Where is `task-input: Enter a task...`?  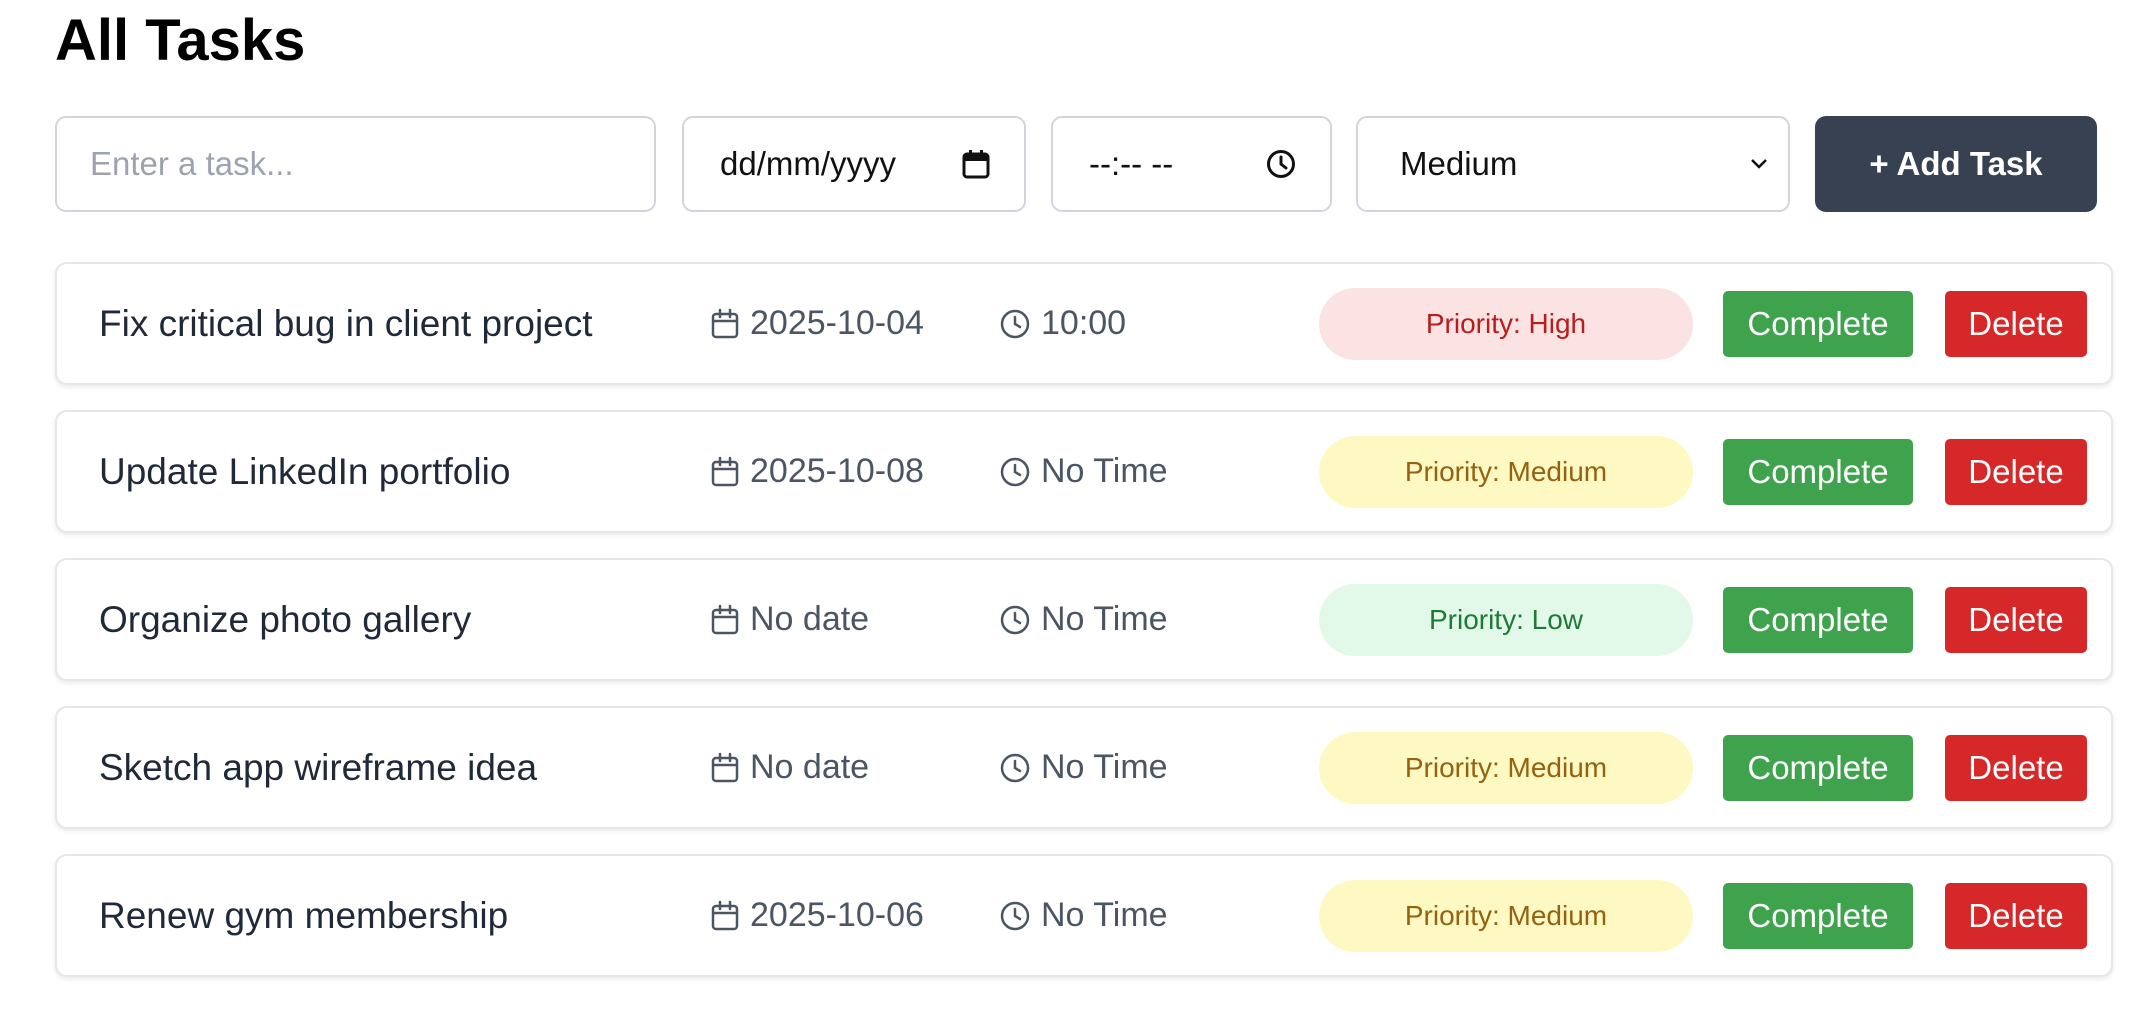
task-input: Enter a task... is located at coordinates (355, 164).